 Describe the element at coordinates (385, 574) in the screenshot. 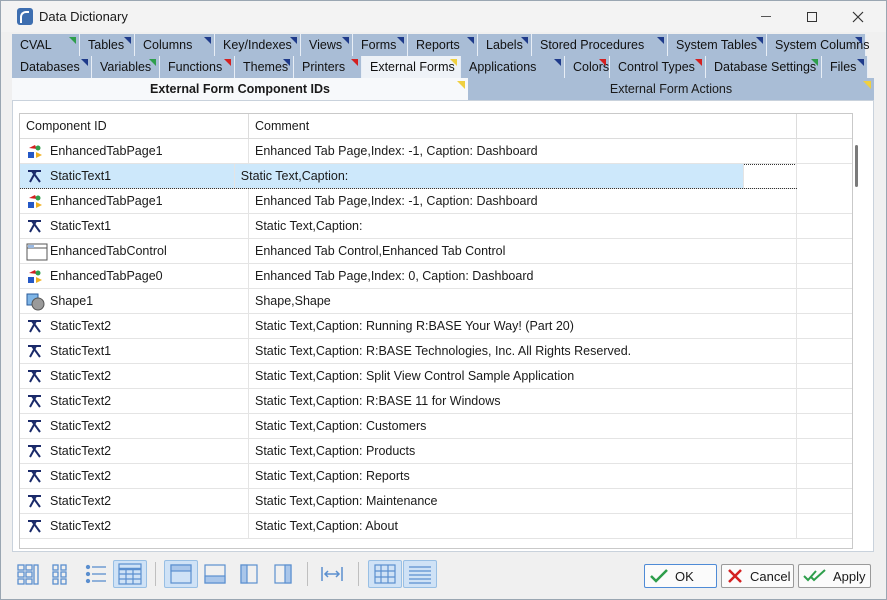

I see `grid-lines-button` at that location.